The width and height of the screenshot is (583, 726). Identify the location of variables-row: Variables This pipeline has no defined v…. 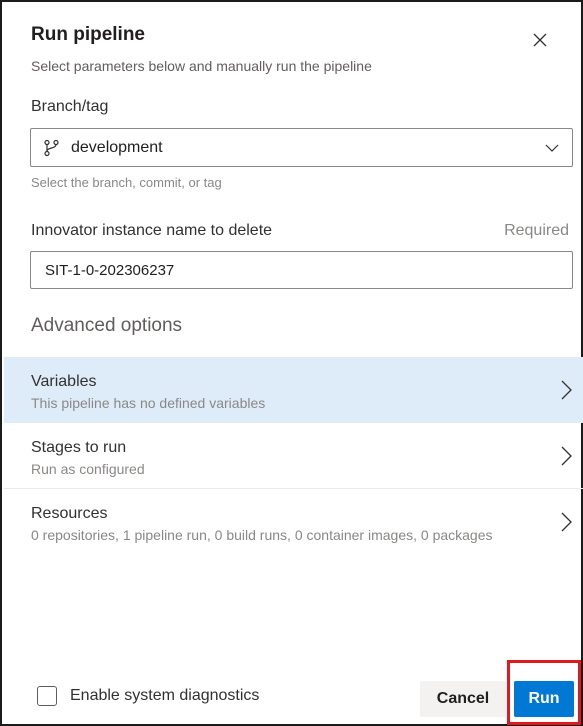
(293, 390).